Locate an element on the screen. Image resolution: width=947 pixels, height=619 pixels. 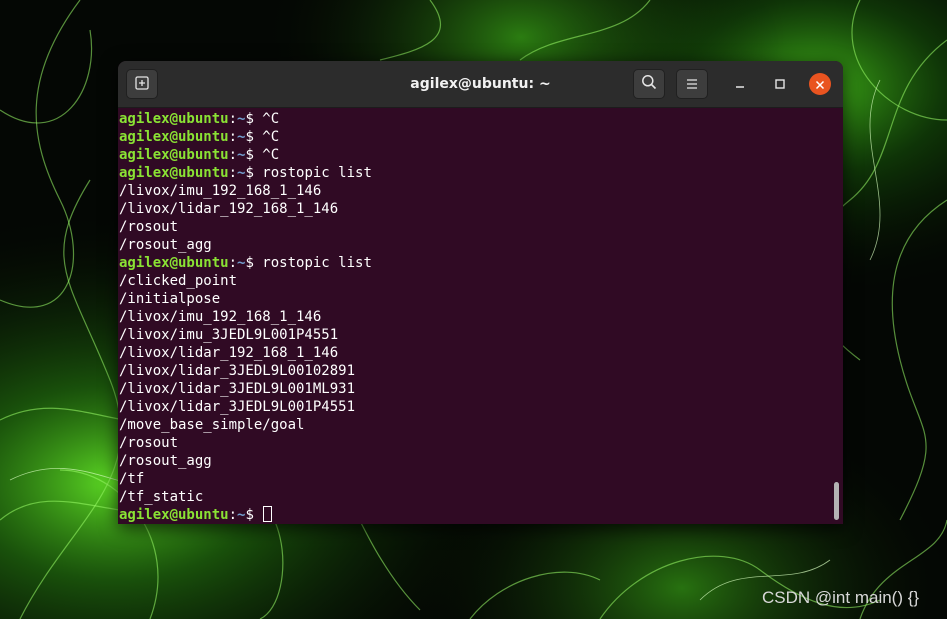
maximize-button is located at coordinates (780, 84).